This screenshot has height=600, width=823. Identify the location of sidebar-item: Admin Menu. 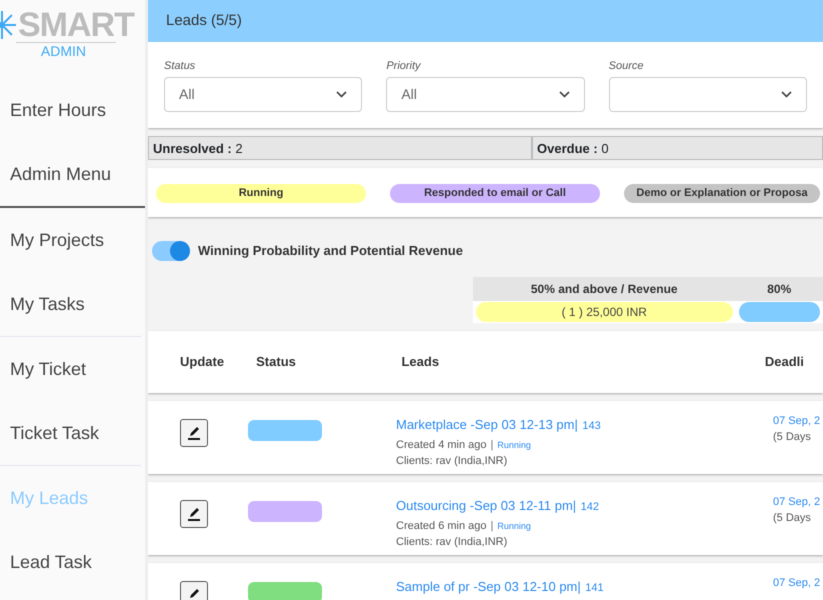
(72, 174).